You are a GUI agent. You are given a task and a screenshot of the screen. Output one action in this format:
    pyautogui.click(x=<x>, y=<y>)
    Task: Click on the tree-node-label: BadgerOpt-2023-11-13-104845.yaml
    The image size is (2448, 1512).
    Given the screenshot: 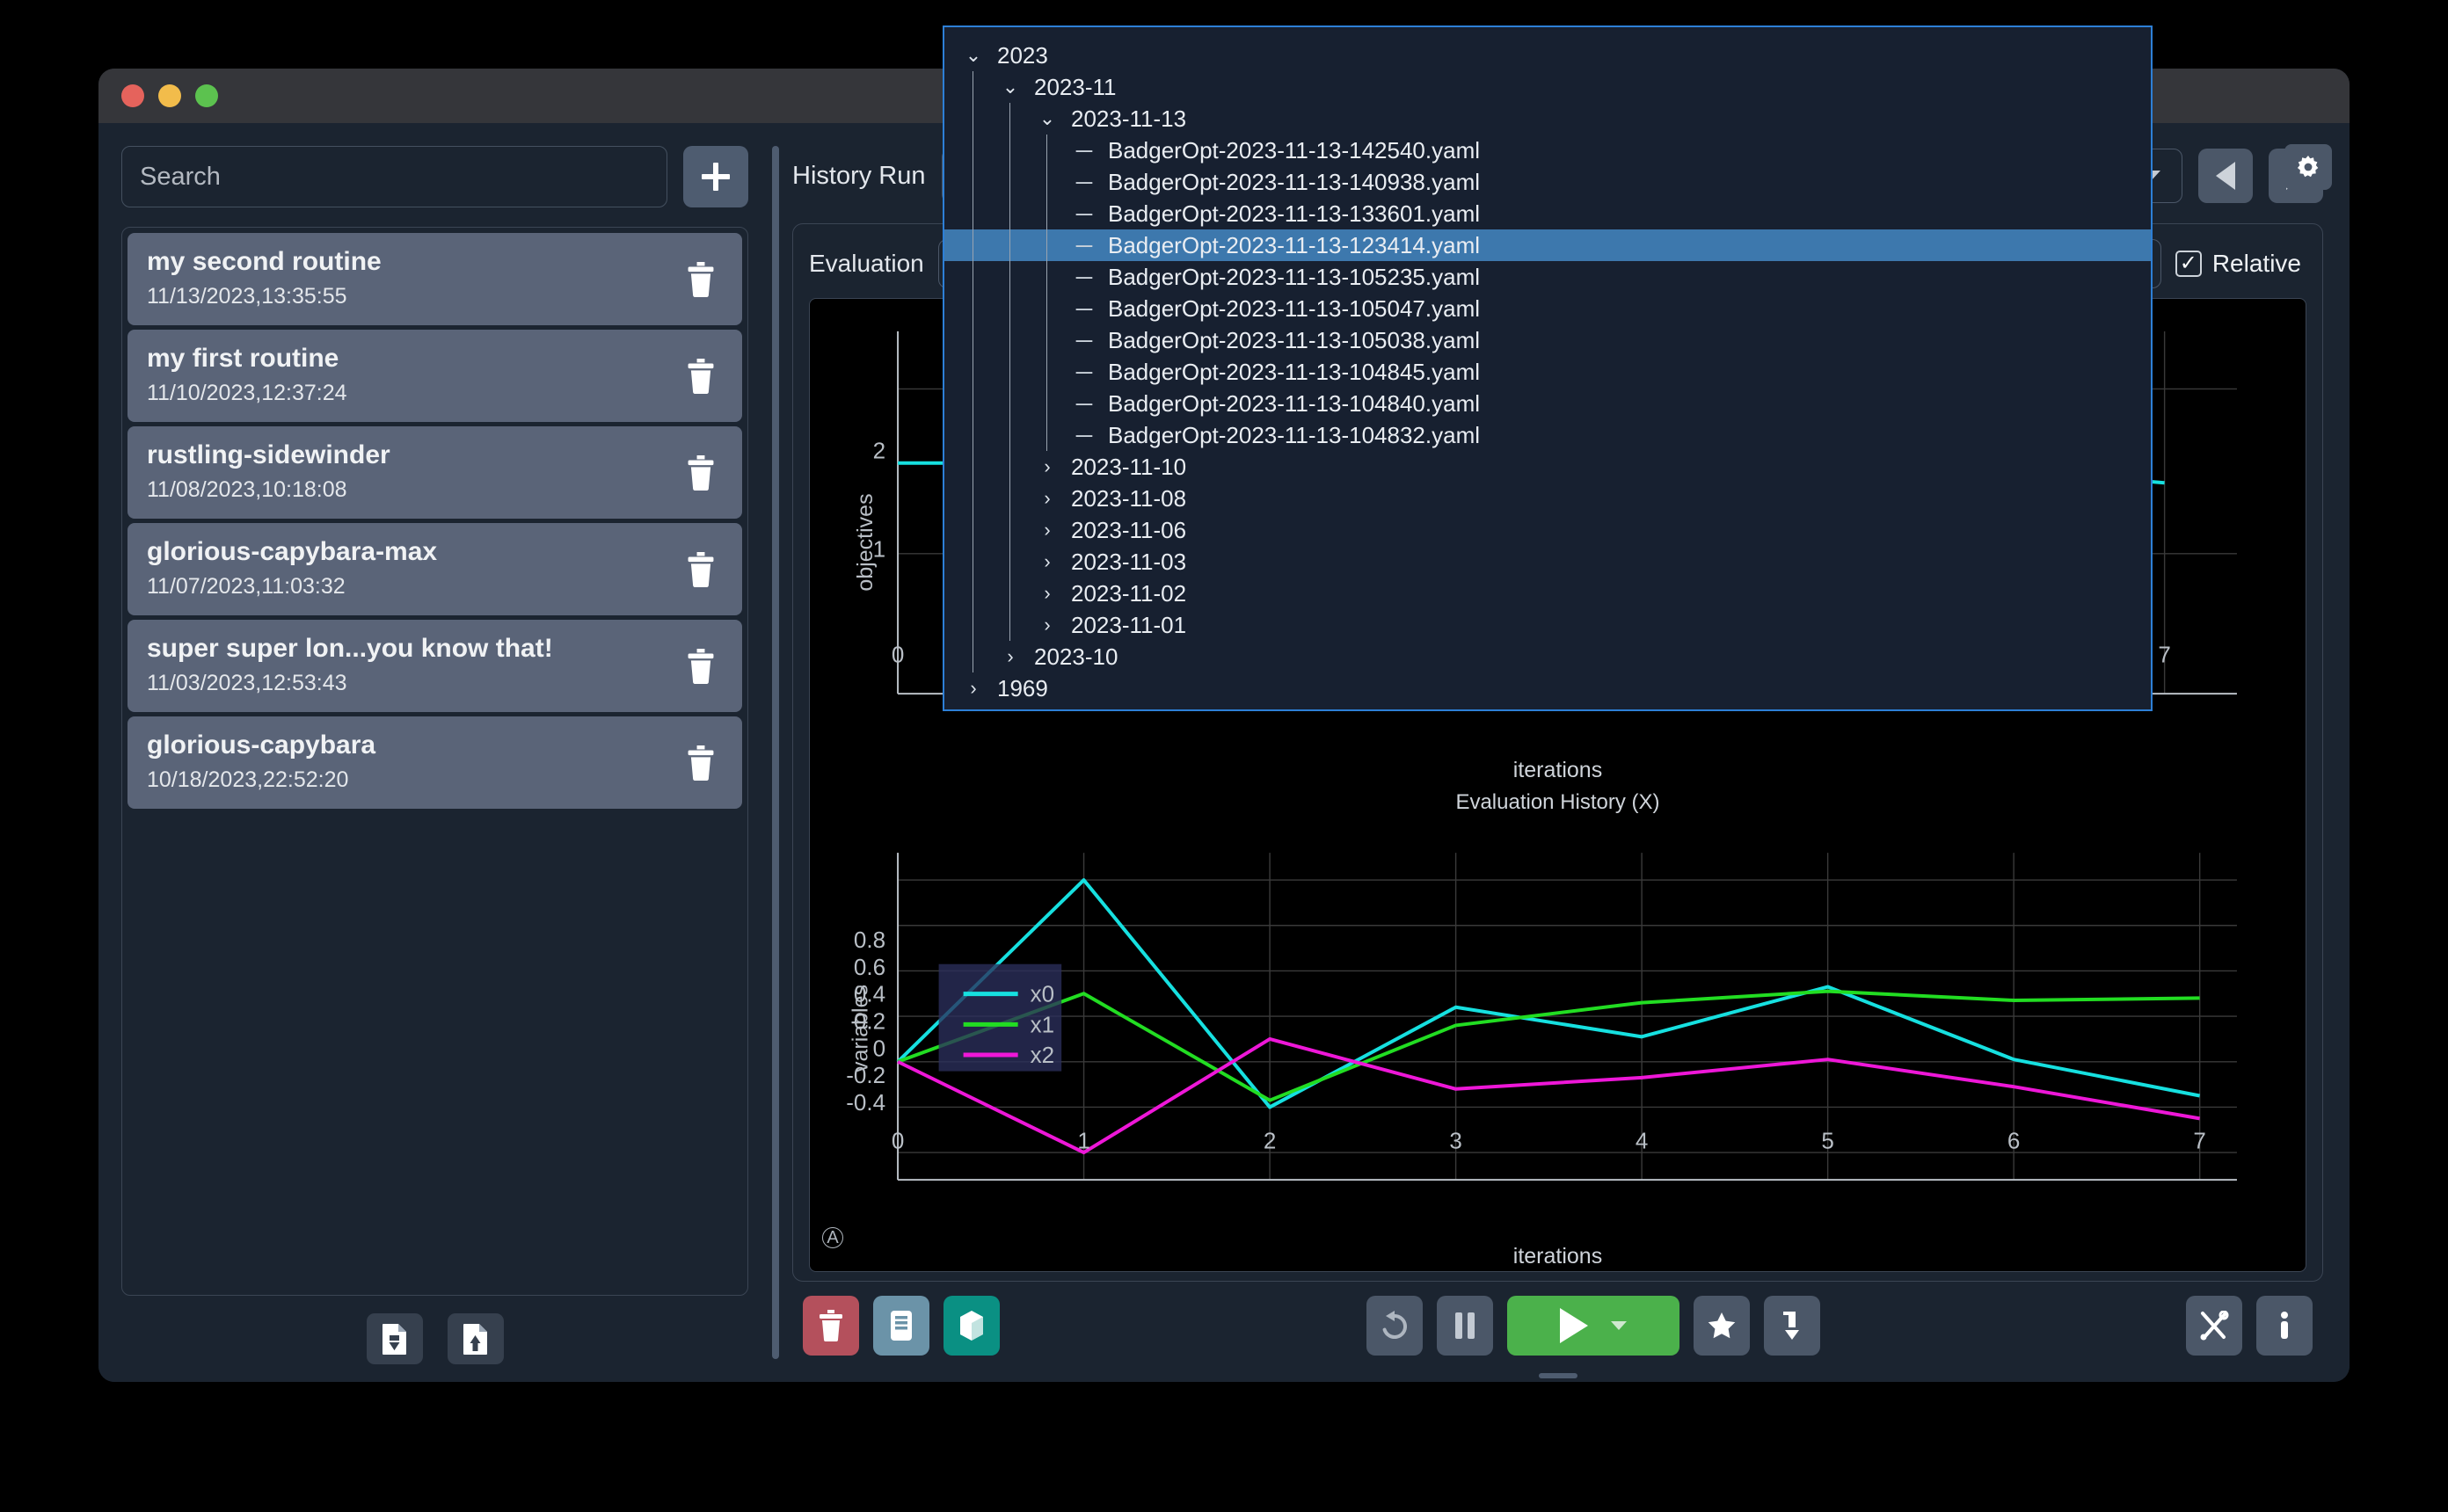 What is the action you would take?
    pyautogui.click(x=1294, y=372)
    